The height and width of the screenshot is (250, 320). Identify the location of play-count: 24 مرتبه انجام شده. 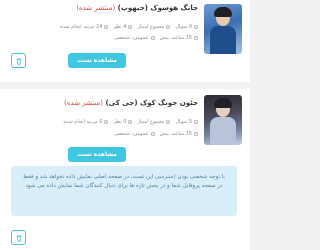
(84, 27).